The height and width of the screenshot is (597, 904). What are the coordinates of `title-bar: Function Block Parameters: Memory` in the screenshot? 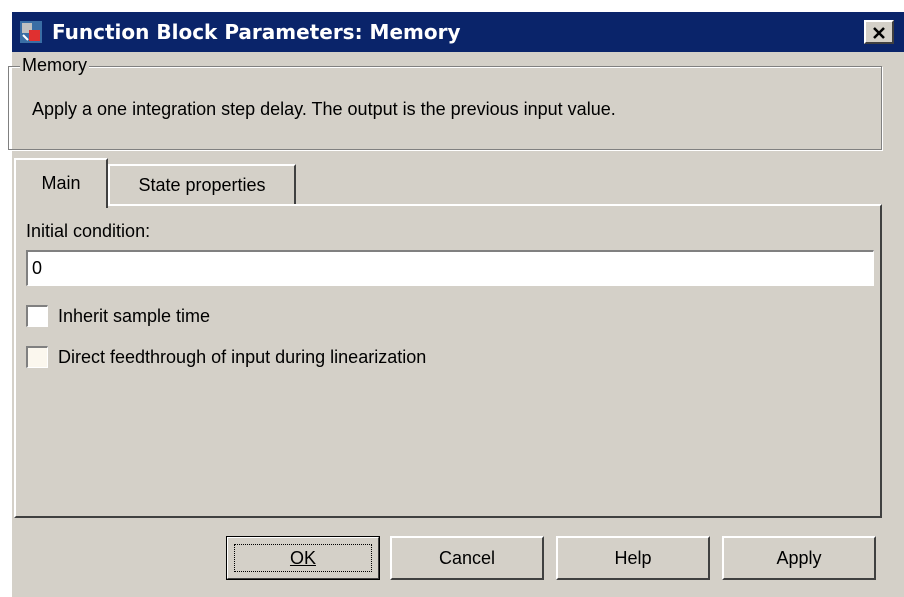 It's located at (458, 32).